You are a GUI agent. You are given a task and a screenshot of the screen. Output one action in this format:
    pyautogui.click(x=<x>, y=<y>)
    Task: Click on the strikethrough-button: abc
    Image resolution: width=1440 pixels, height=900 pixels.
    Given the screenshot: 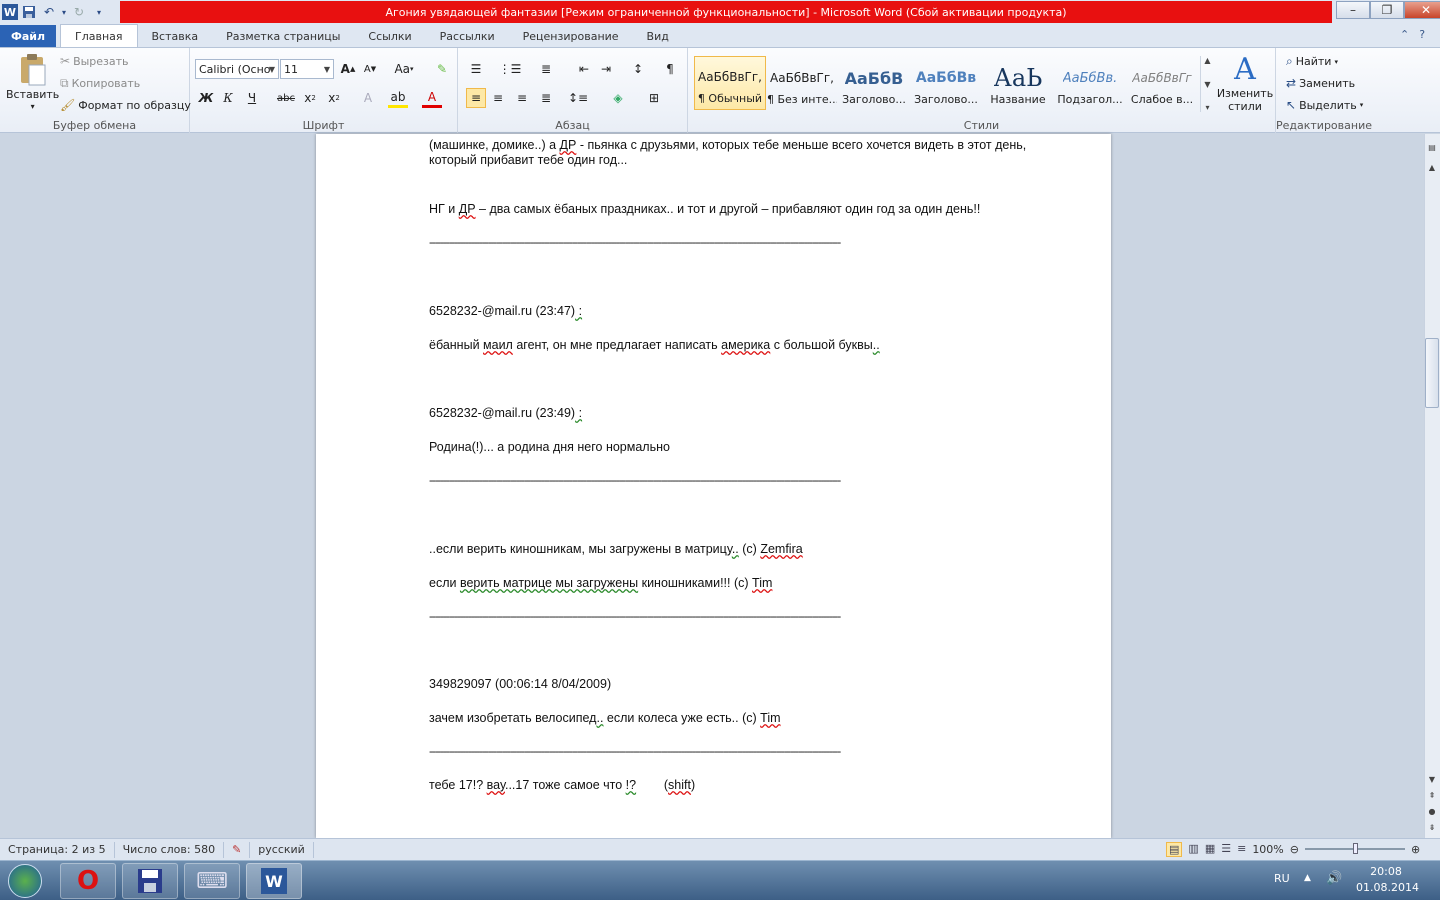 What is the action you would take?
    pyautogui.click(x=286, y=98)
    